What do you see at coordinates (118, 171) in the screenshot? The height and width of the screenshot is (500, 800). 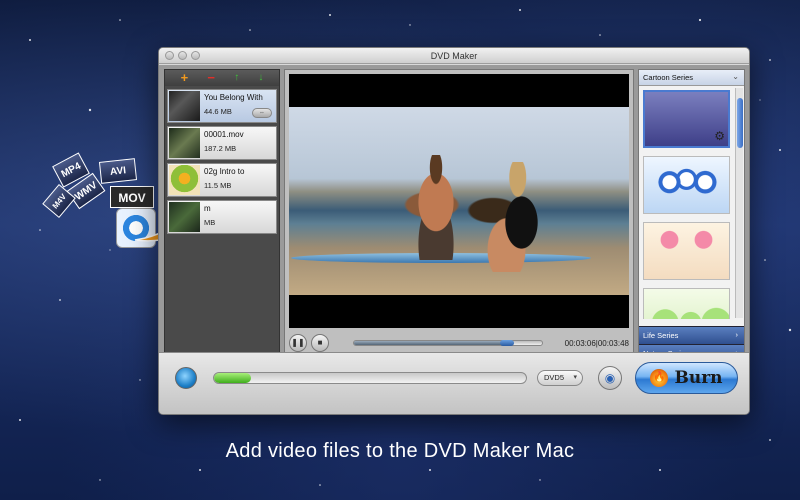 I see `avi-icon: AVI` at bounding box center [118, 171].